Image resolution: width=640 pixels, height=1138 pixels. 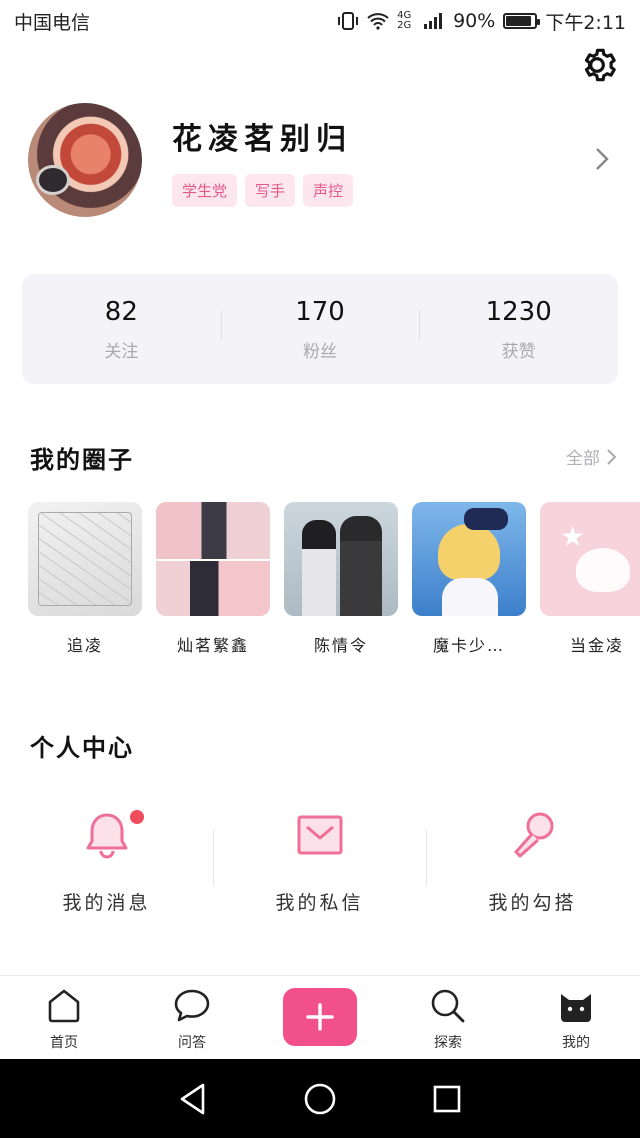 What do you see at coordinates (121, 329) in the screenshot?
I see `stat-following: 82 关注` at bounding box center [121, 329].